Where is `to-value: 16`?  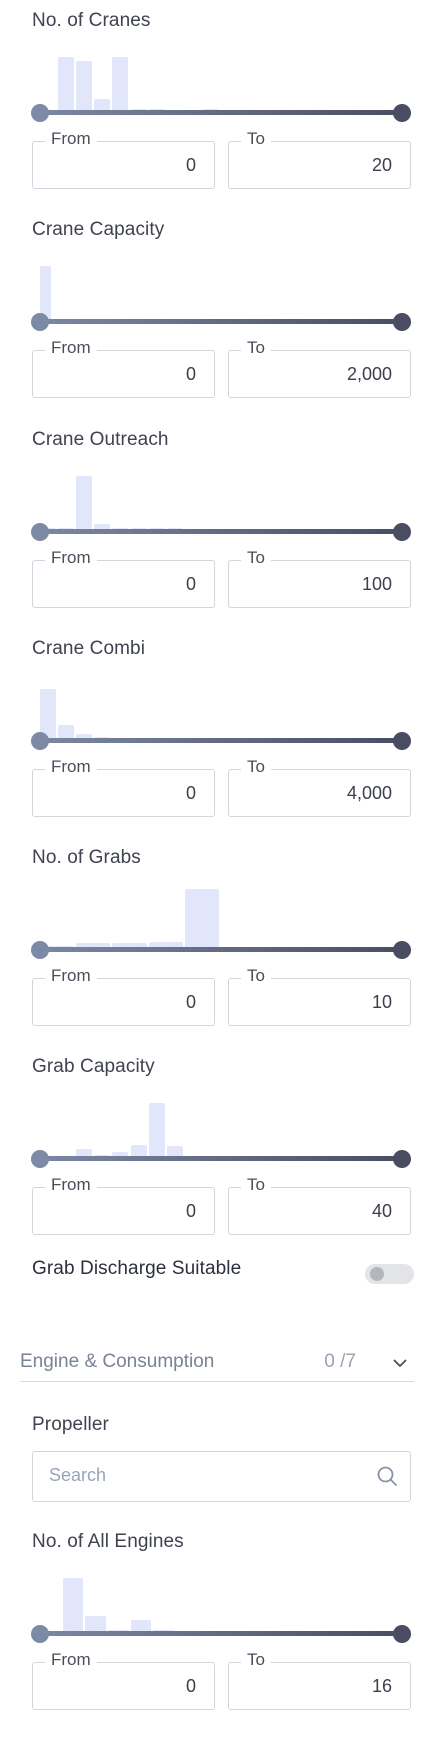 to-value: 16 is located at coordinates (381, 1686).